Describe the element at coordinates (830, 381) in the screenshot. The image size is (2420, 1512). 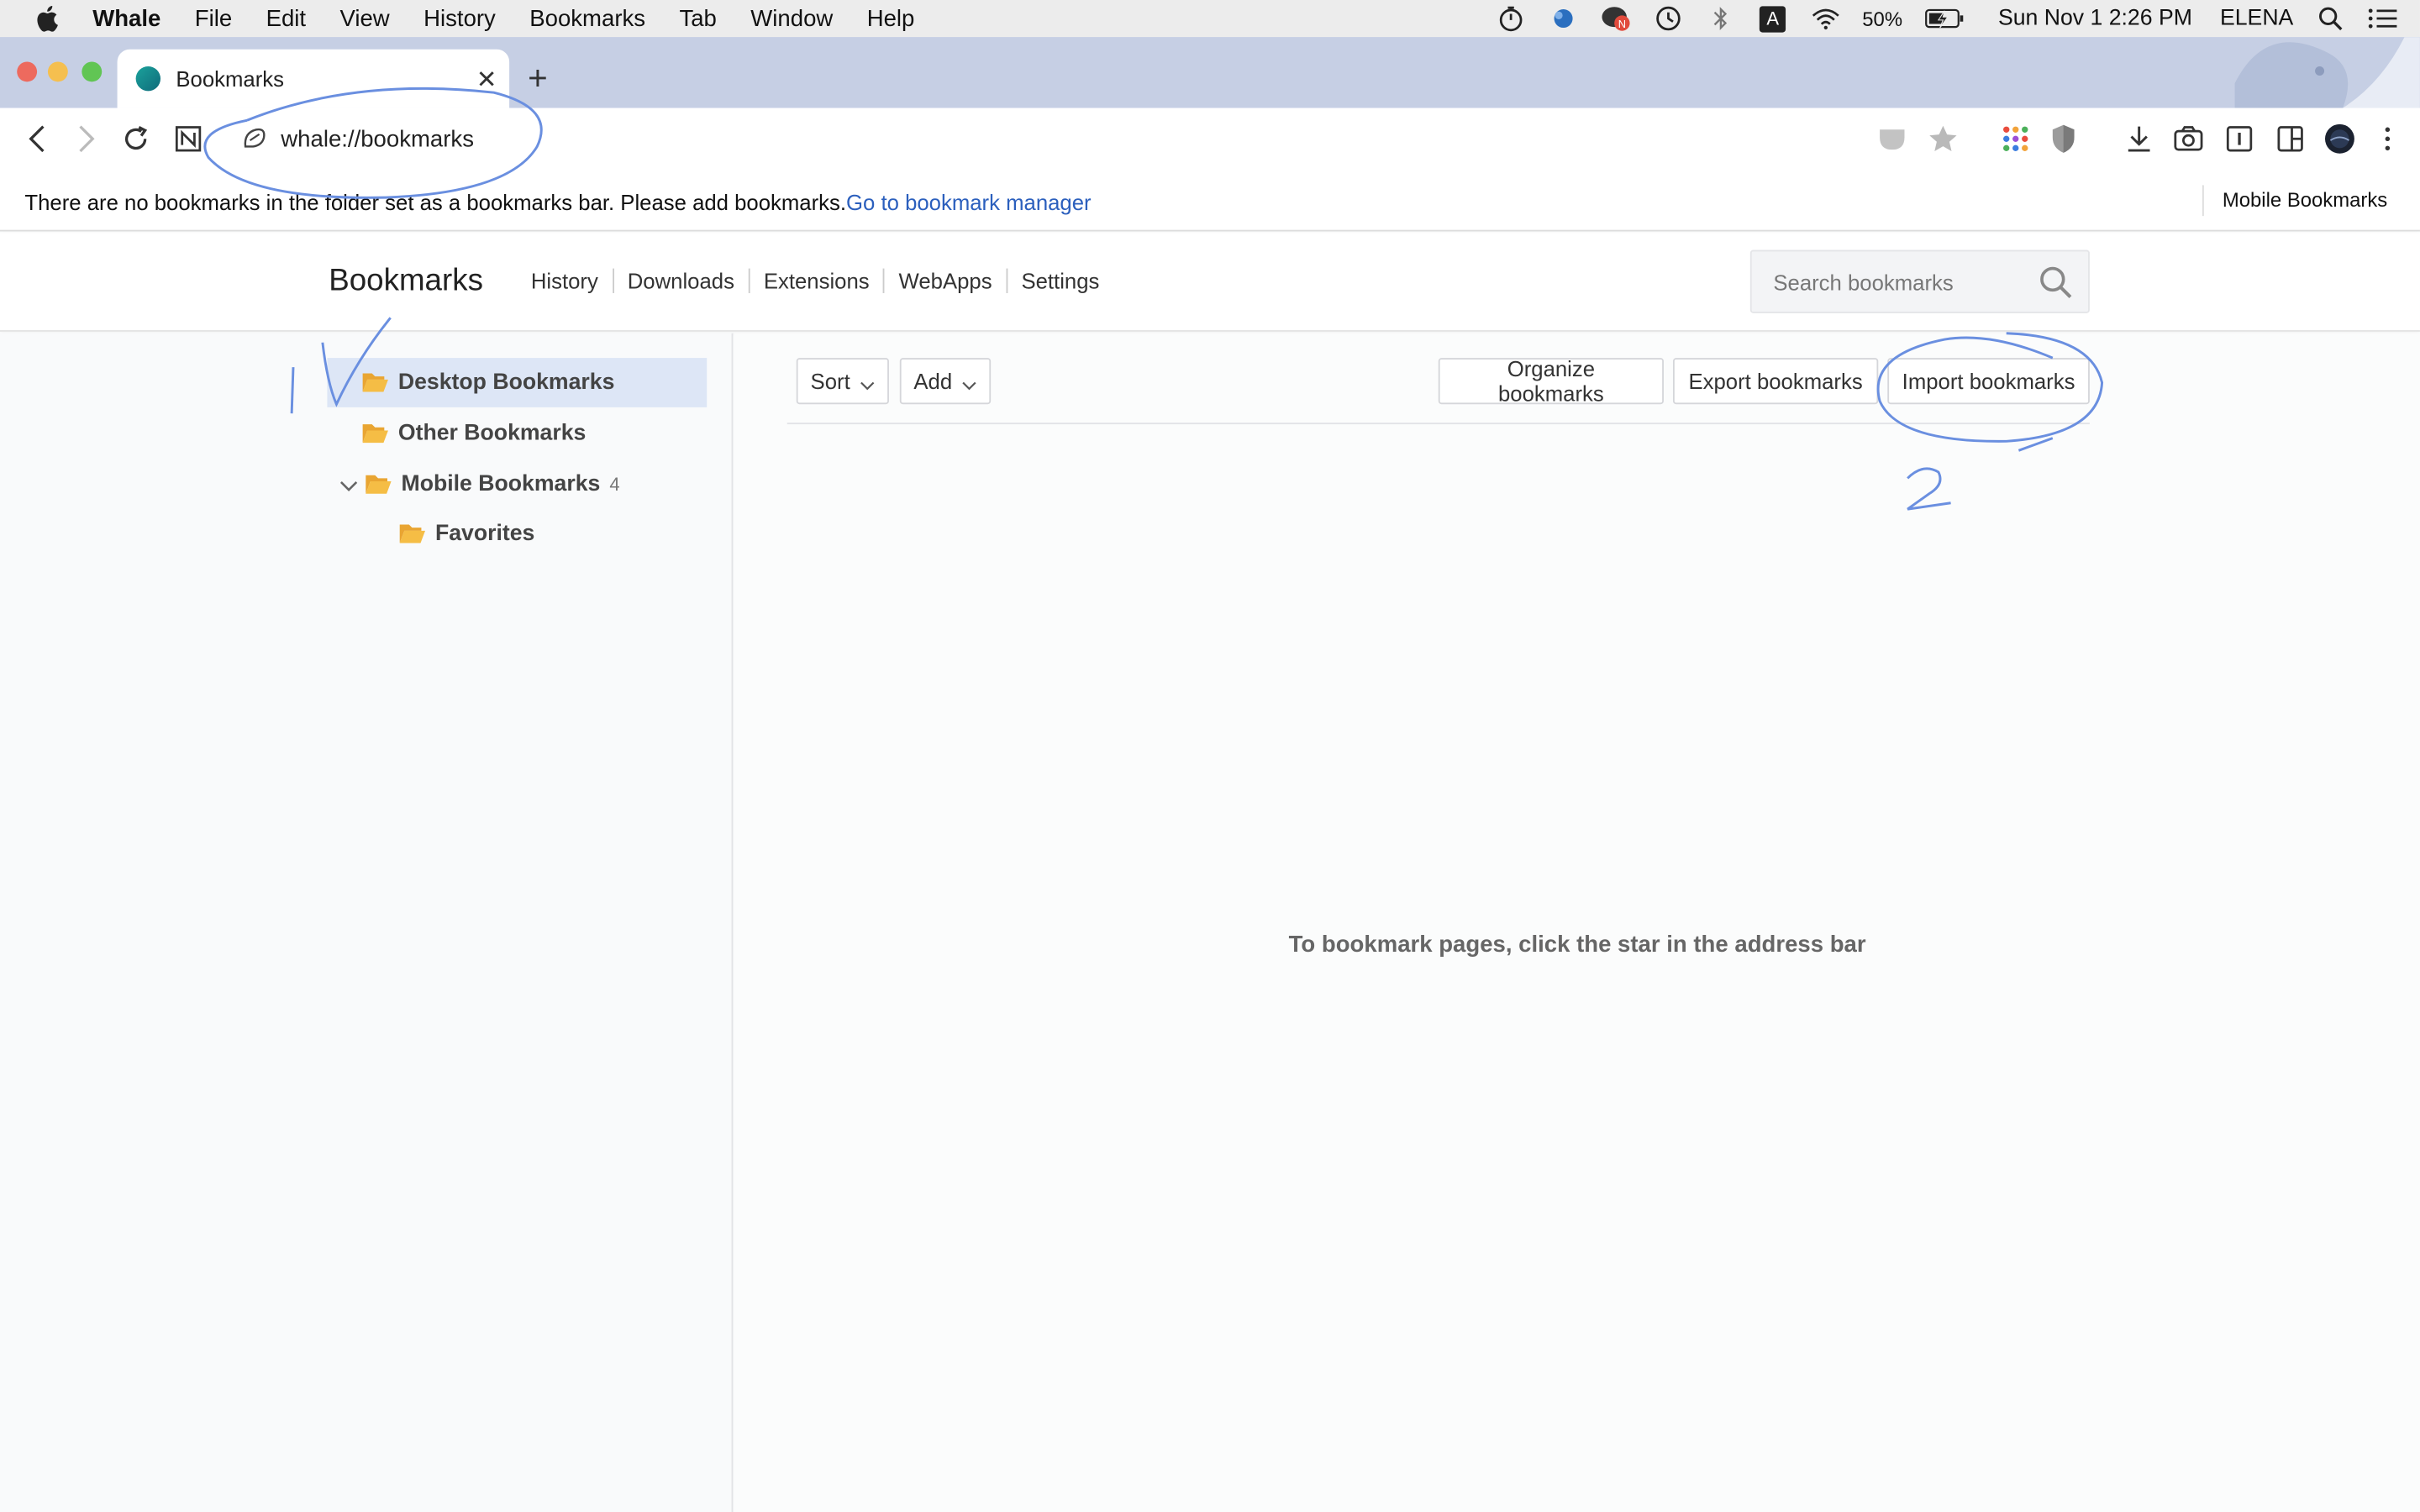
I see `sort-label: Sort` at that location.